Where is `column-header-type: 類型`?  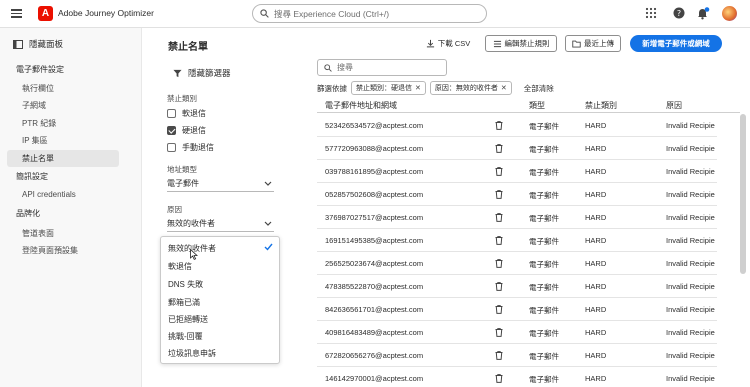
column-header-type: 類型 is located at coordinates (537, 105).